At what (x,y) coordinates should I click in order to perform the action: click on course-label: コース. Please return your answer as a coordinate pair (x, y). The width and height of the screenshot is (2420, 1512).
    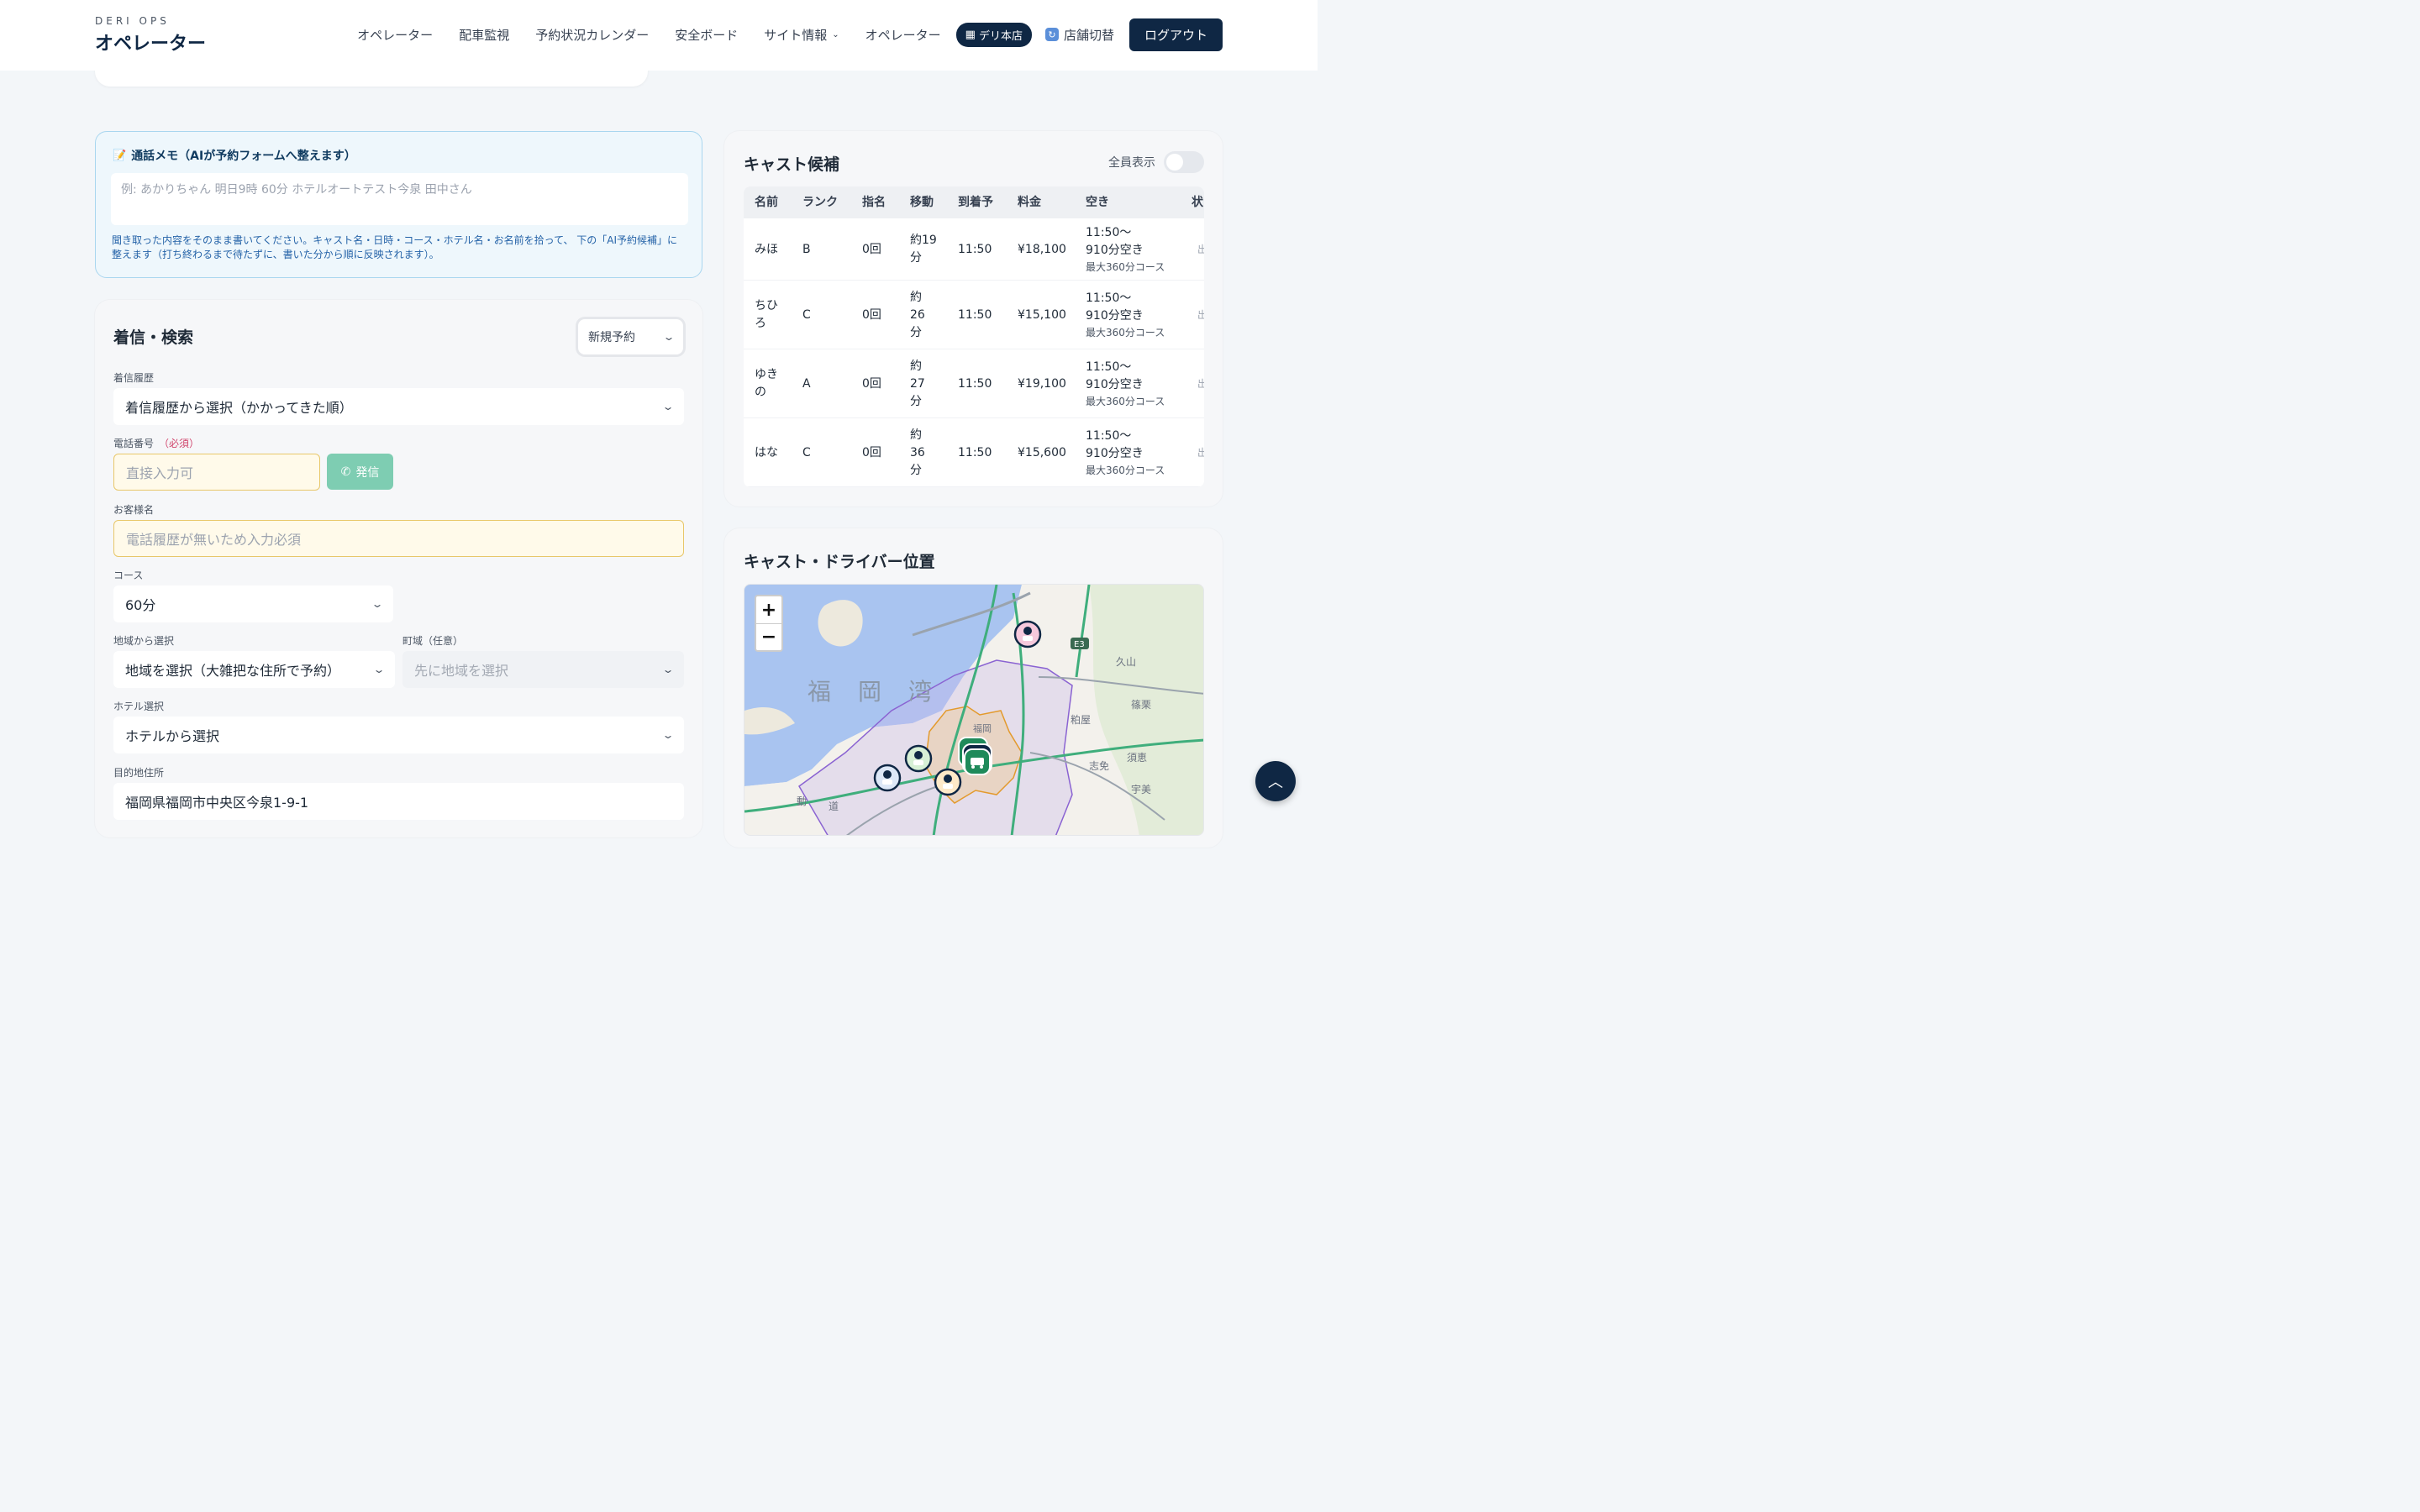
    Looking at the image, I should click on (128, 575).